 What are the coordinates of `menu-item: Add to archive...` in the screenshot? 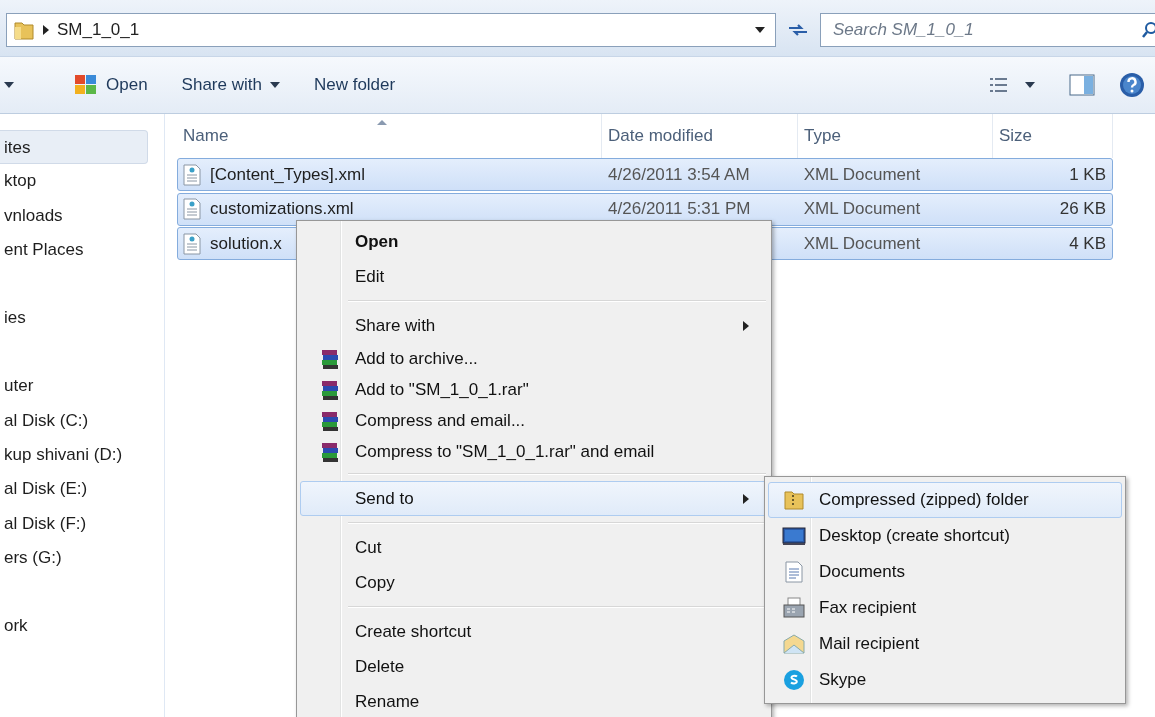 It's located at (534, 358).